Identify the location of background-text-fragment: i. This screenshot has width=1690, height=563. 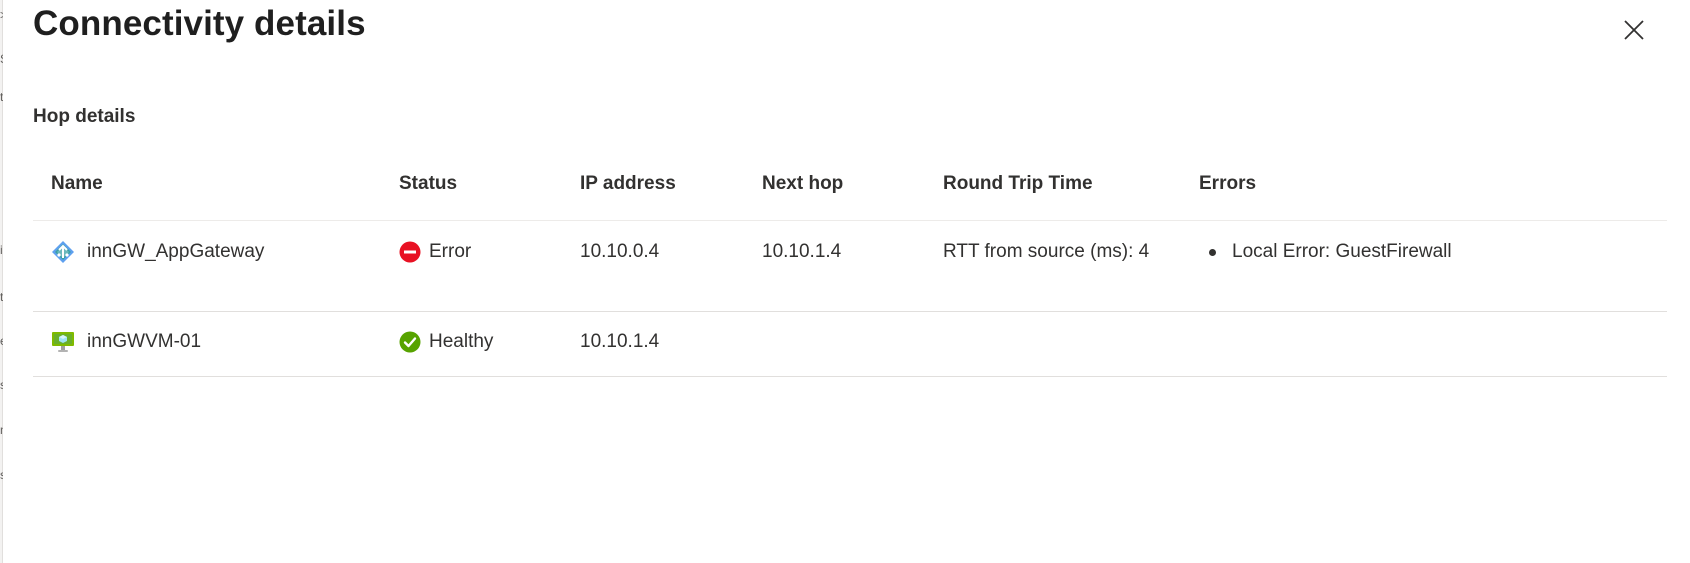
(1, 250).